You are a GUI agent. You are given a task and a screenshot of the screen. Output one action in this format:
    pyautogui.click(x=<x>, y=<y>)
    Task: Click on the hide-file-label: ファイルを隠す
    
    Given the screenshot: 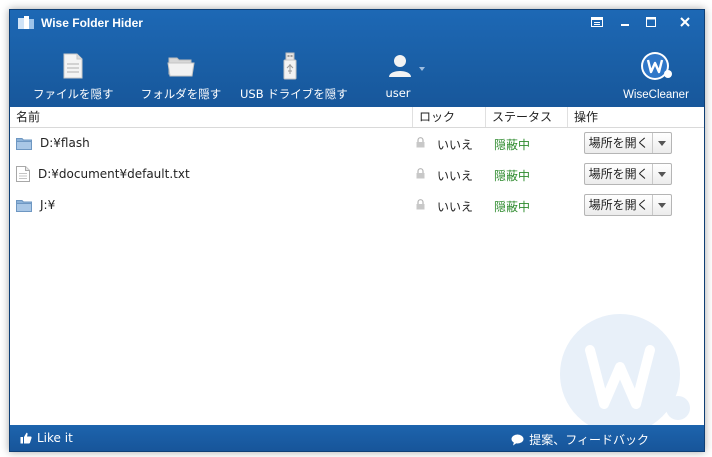 What is the action you would take?
    pyautogui.click(x=73, y=94)
    